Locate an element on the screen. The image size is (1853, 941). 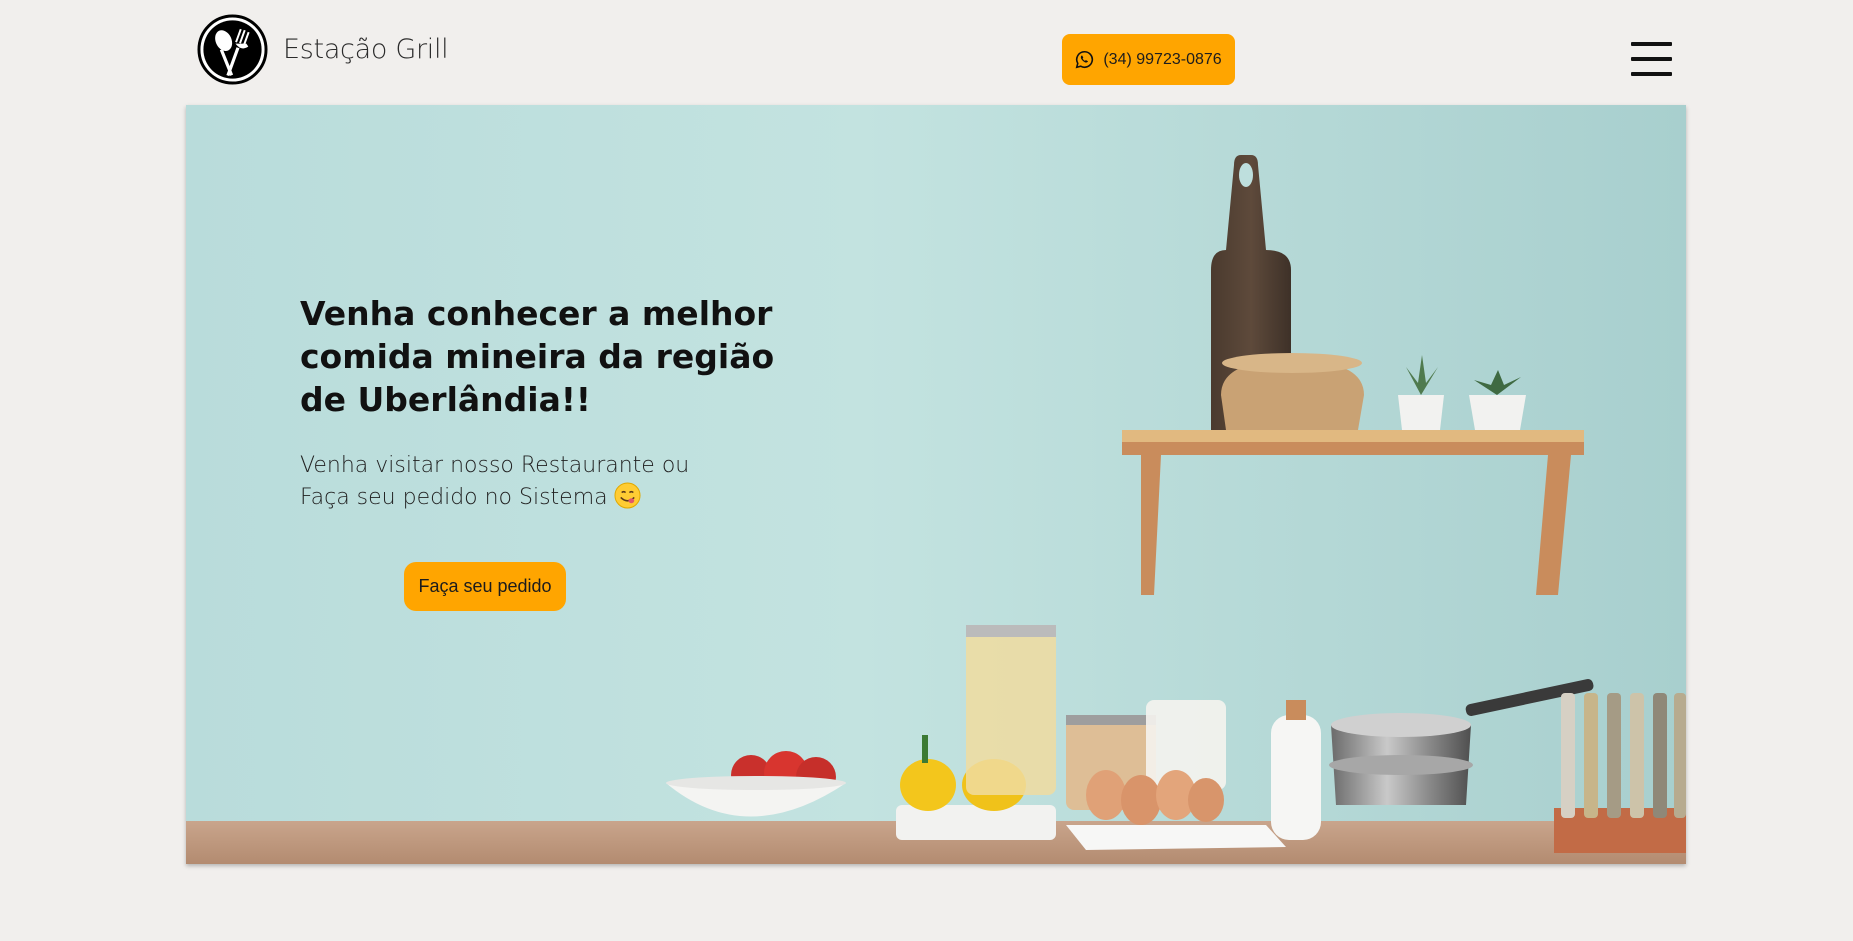
hero-subtitle-line-1: Venha visitar nosso Restaurante ou is located at coordinates (495, 465).